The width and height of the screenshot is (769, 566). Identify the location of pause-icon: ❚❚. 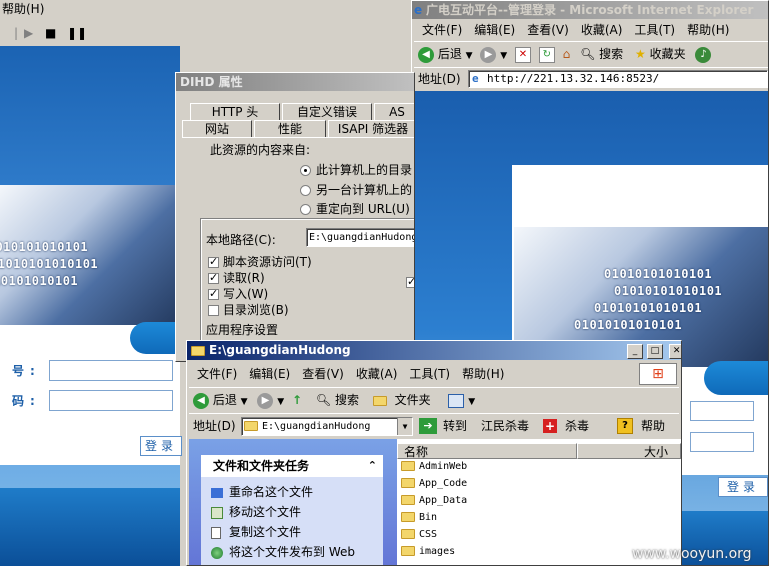
(77, 33).